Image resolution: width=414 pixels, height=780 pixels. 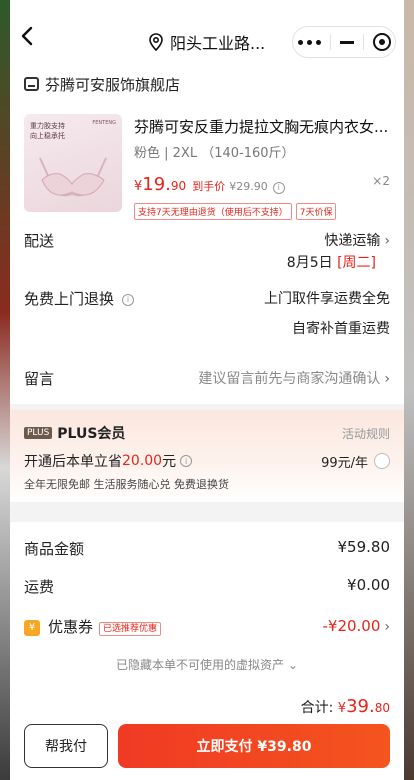 I want to click on coupon-yen-icon: ¥, so click(x=32, y=627).